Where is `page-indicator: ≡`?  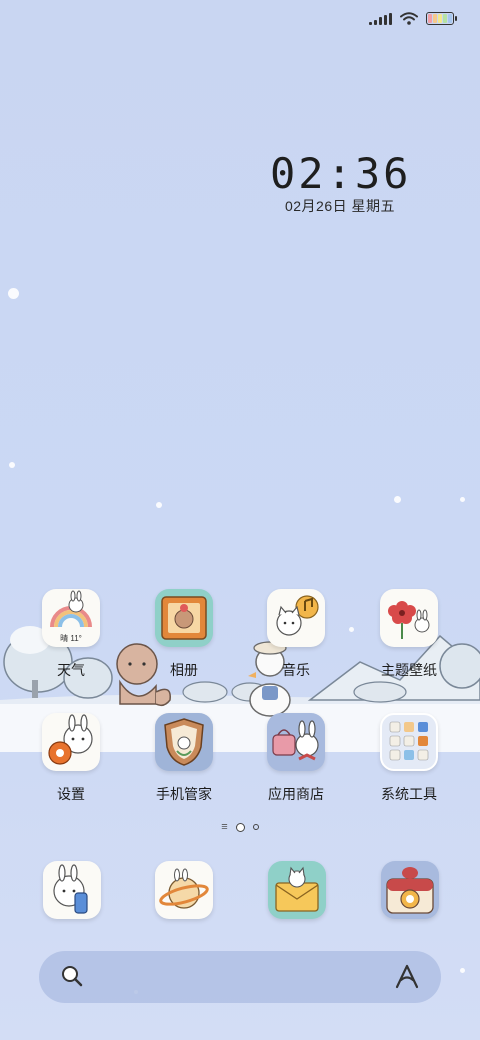 page-indicator: ≡ is located at coordinates (240, 827).